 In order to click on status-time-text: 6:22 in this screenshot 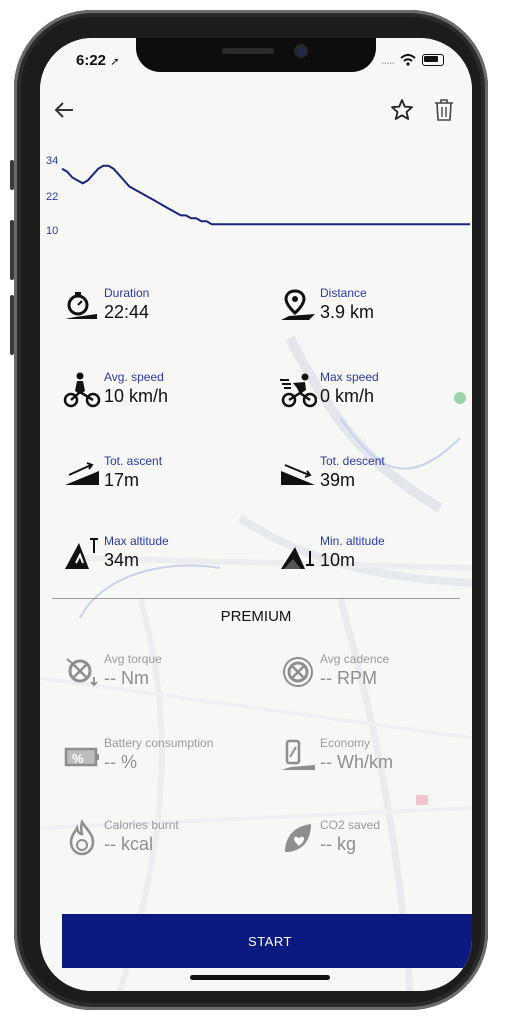, I will do `click(91, 60)`.